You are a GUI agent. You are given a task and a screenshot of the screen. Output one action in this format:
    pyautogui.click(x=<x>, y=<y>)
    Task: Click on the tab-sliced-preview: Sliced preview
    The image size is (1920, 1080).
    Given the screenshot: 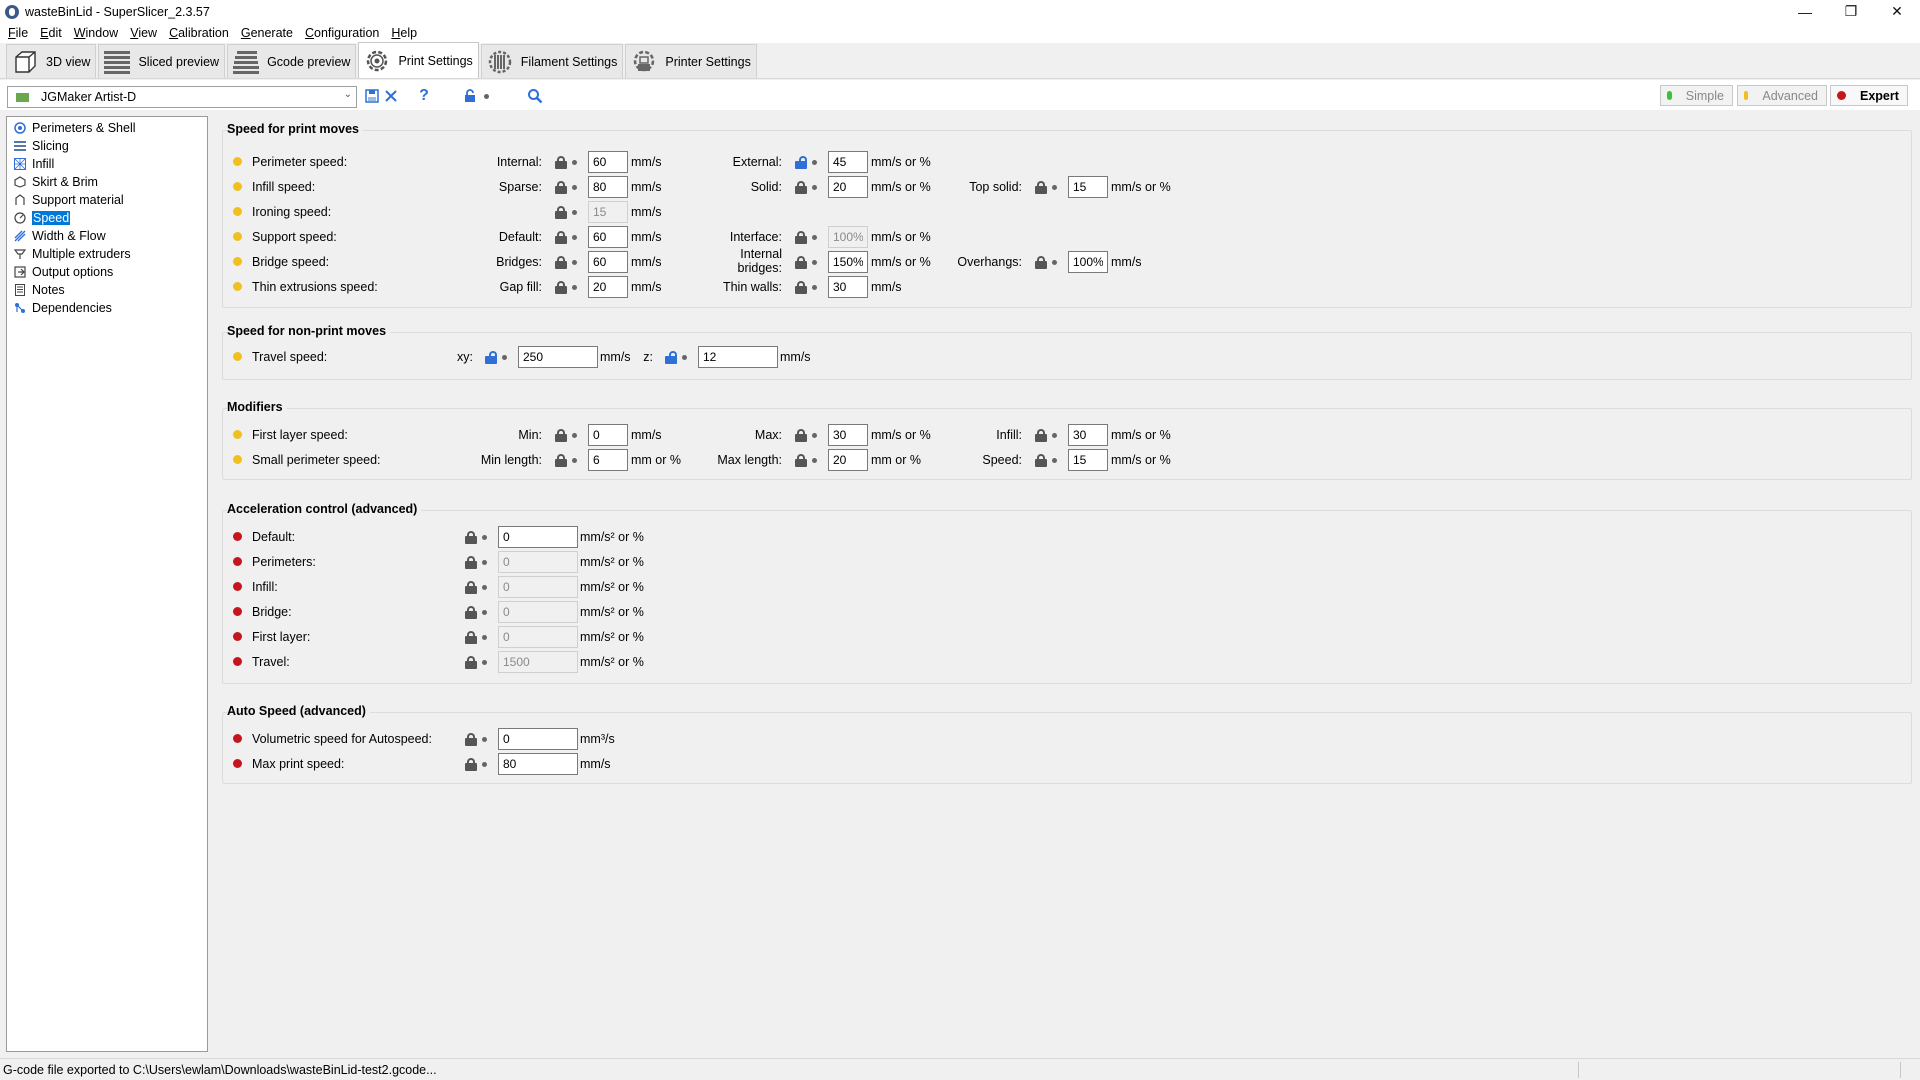 What is the action you would take?
    pyautogui.click(x=162, y=61)
    